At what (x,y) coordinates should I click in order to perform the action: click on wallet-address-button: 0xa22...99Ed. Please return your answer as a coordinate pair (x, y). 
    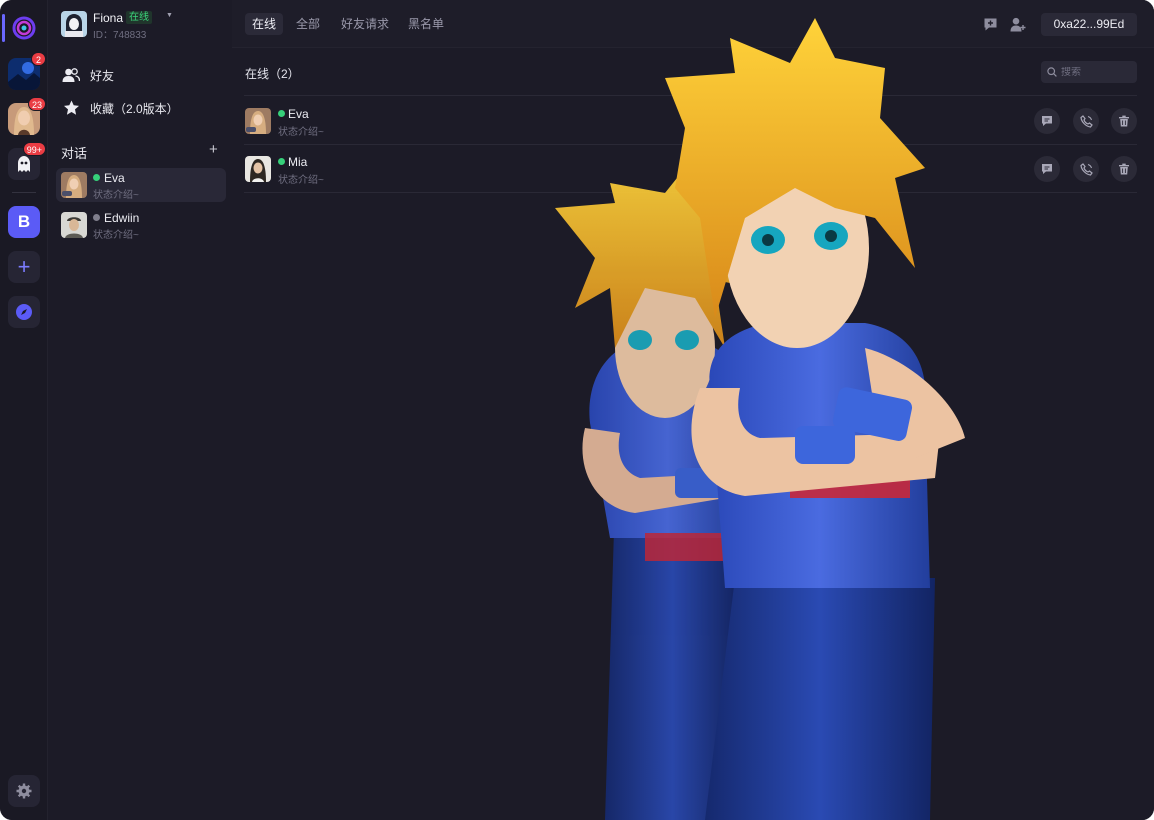
    Looking at the image, I should click on (1089, 24).